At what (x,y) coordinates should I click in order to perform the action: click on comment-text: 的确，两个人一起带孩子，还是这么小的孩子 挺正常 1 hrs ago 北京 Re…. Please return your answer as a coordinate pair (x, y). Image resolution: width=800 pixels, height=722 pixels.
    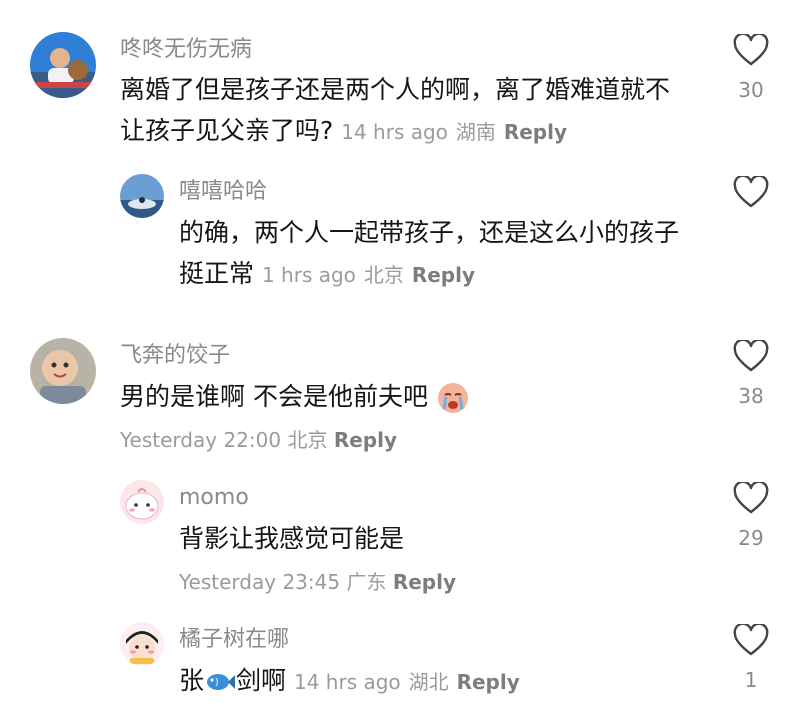
    Looking at the image, I should click on (429, 253).